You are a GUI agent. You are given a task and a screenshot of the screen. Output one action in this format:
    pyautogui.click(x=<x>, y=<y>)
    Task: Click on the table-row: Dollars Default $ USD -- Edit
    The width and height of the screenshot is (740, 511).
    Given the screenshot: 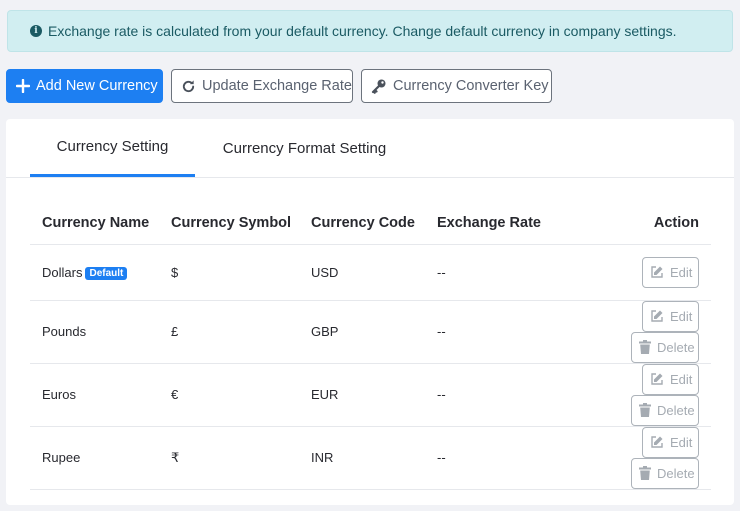 What is the action you would take?
    pyautogui.click(x=370, y=272)
    